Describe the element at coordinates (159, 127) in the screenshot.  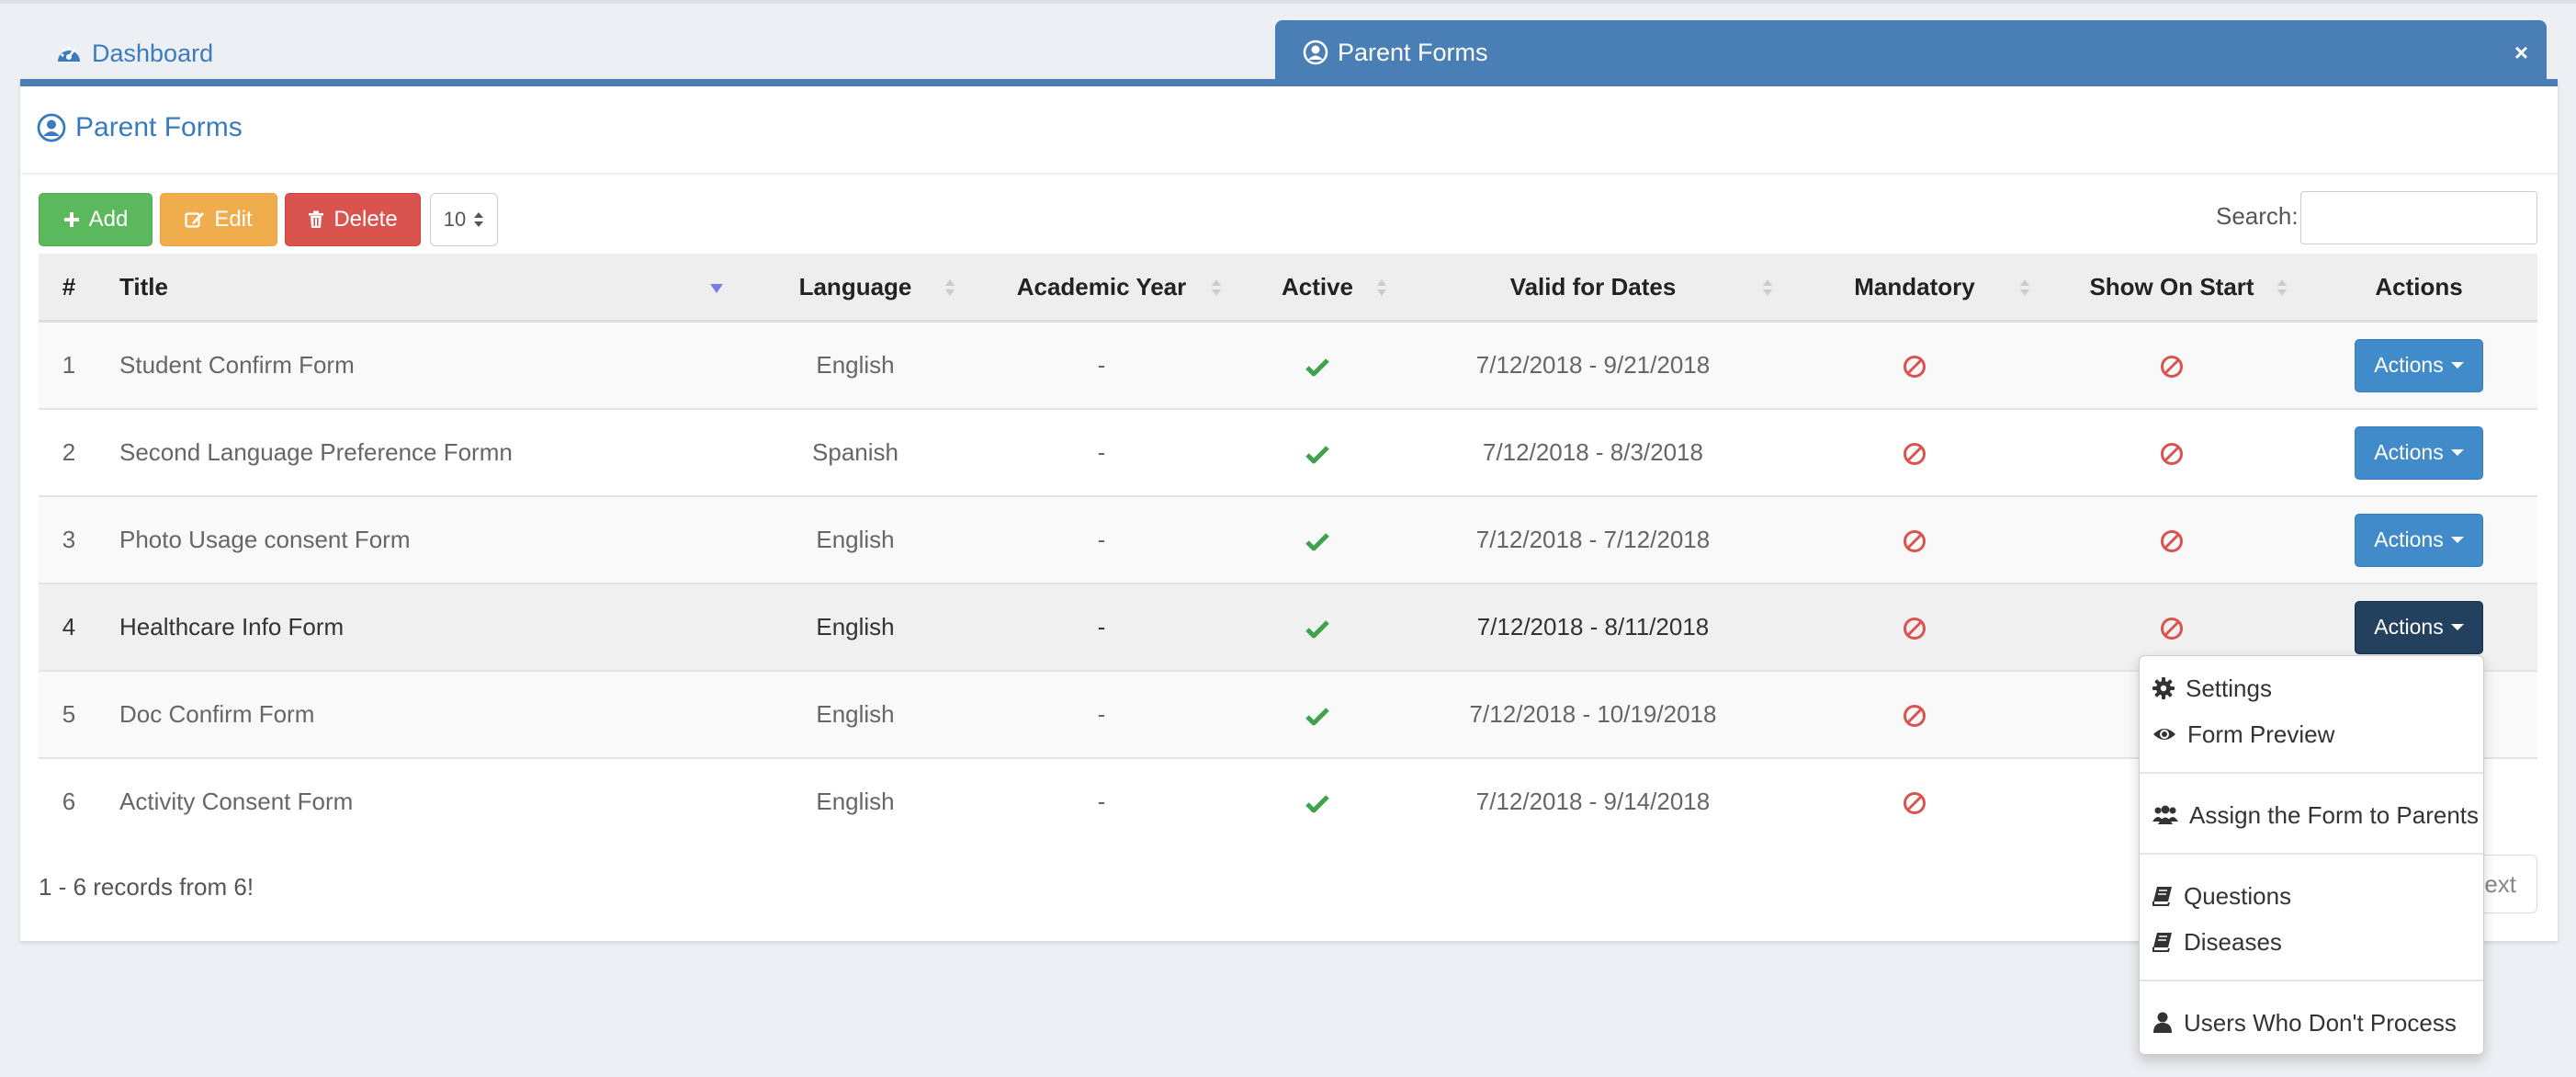
I see `panel-title-text: Parent Forms` at that location.